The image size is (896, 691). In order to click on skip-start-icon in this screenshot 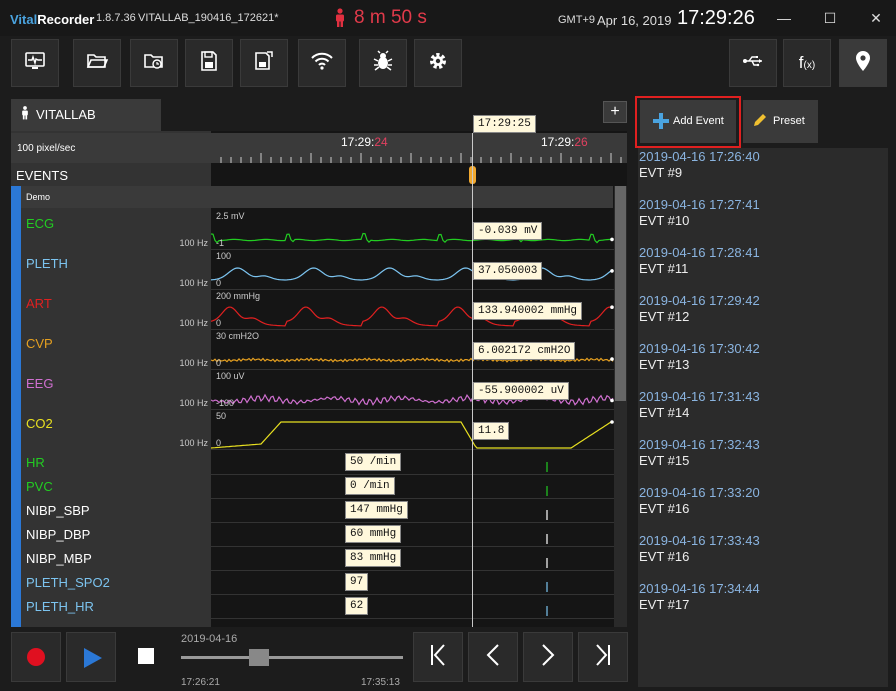, I will do `click(438, 657)`.